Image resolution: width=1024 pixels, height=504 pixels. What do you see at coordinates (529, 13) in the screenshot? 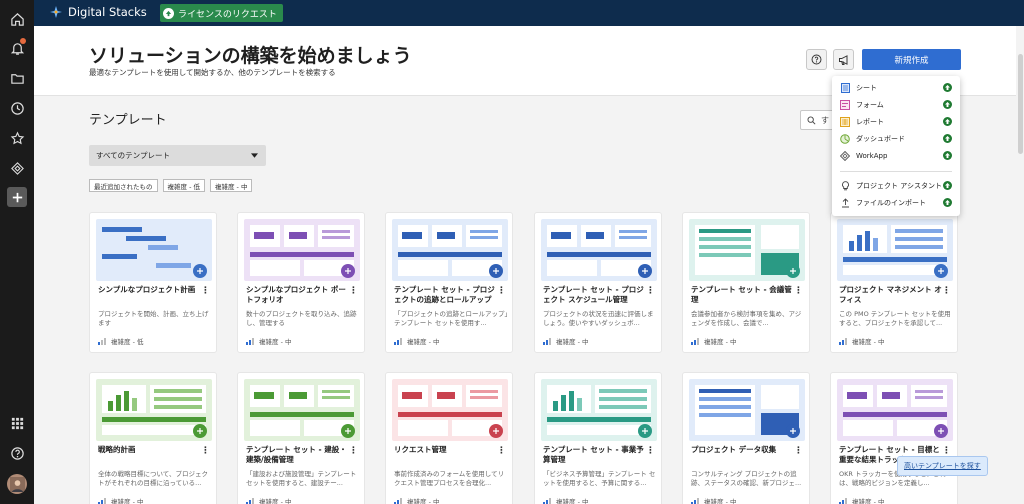
I see `top-bar: Digital Stacks ライセンスのリクエスト` at bounding box center [529, 13].